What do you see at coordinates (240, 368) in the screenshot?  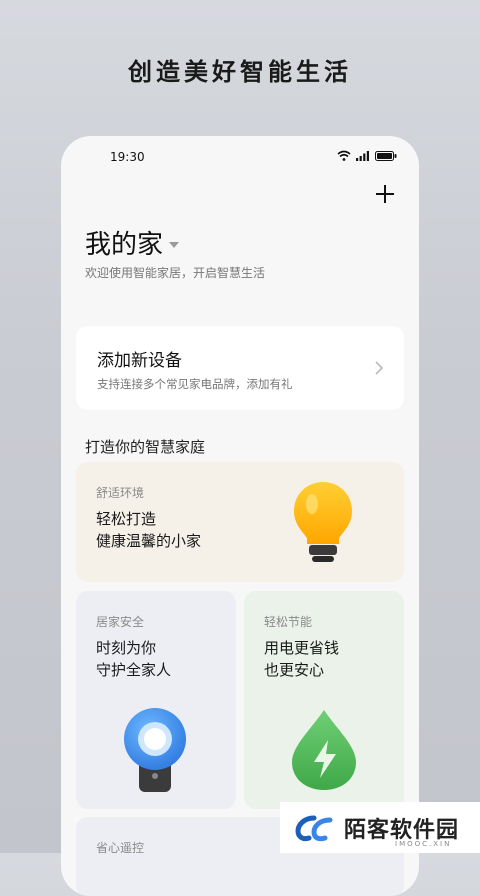 I see `add-device-card: 添加新设备 支持连接多个常见家电品牌，添加有礼` at bounding box center [240, 368].